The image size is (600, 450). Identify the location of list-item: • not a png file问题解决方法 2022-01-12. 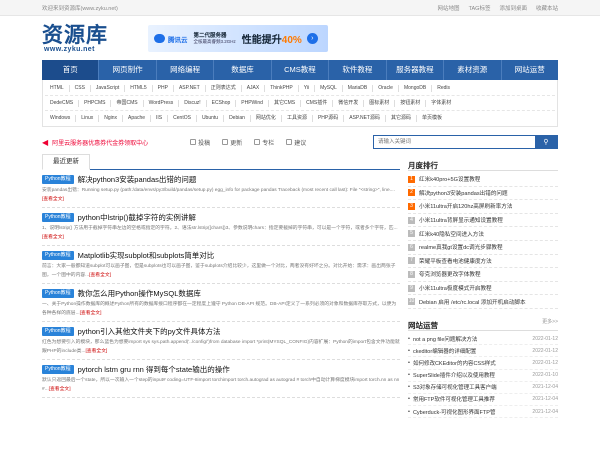
(483, 339).